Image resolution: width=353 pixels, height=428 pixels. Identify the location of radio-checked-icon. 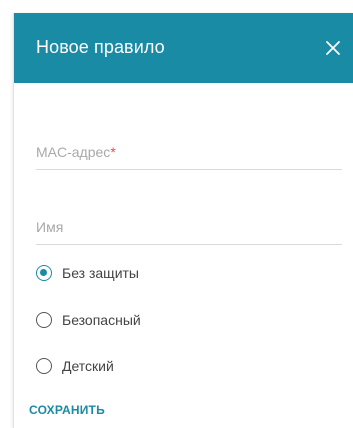
(44, 273).